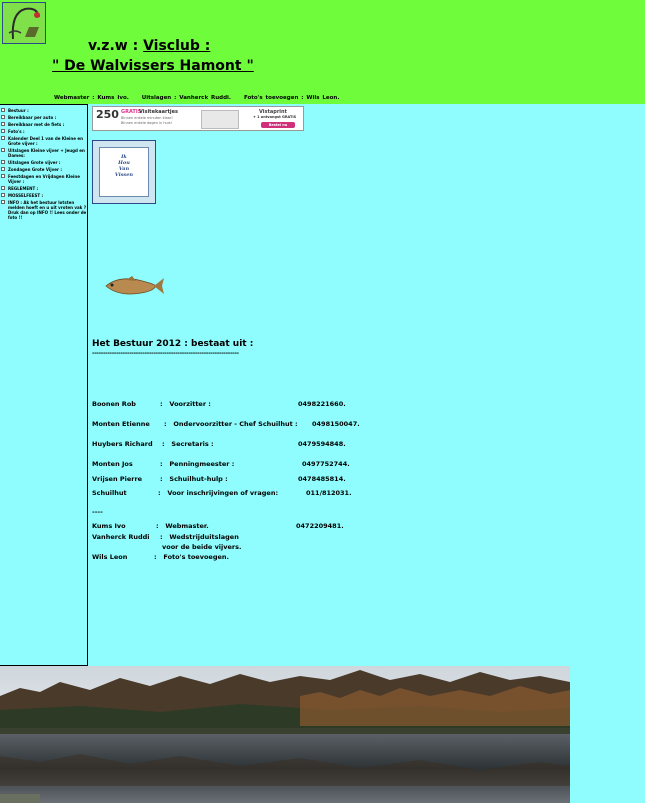 Image resolution: width=645 pixels, height=803 pixels. Describe the element at coordinates (153, 66) in the screenshot. I see `site-subtitle: " De Walvissers Hamont "` at that location.